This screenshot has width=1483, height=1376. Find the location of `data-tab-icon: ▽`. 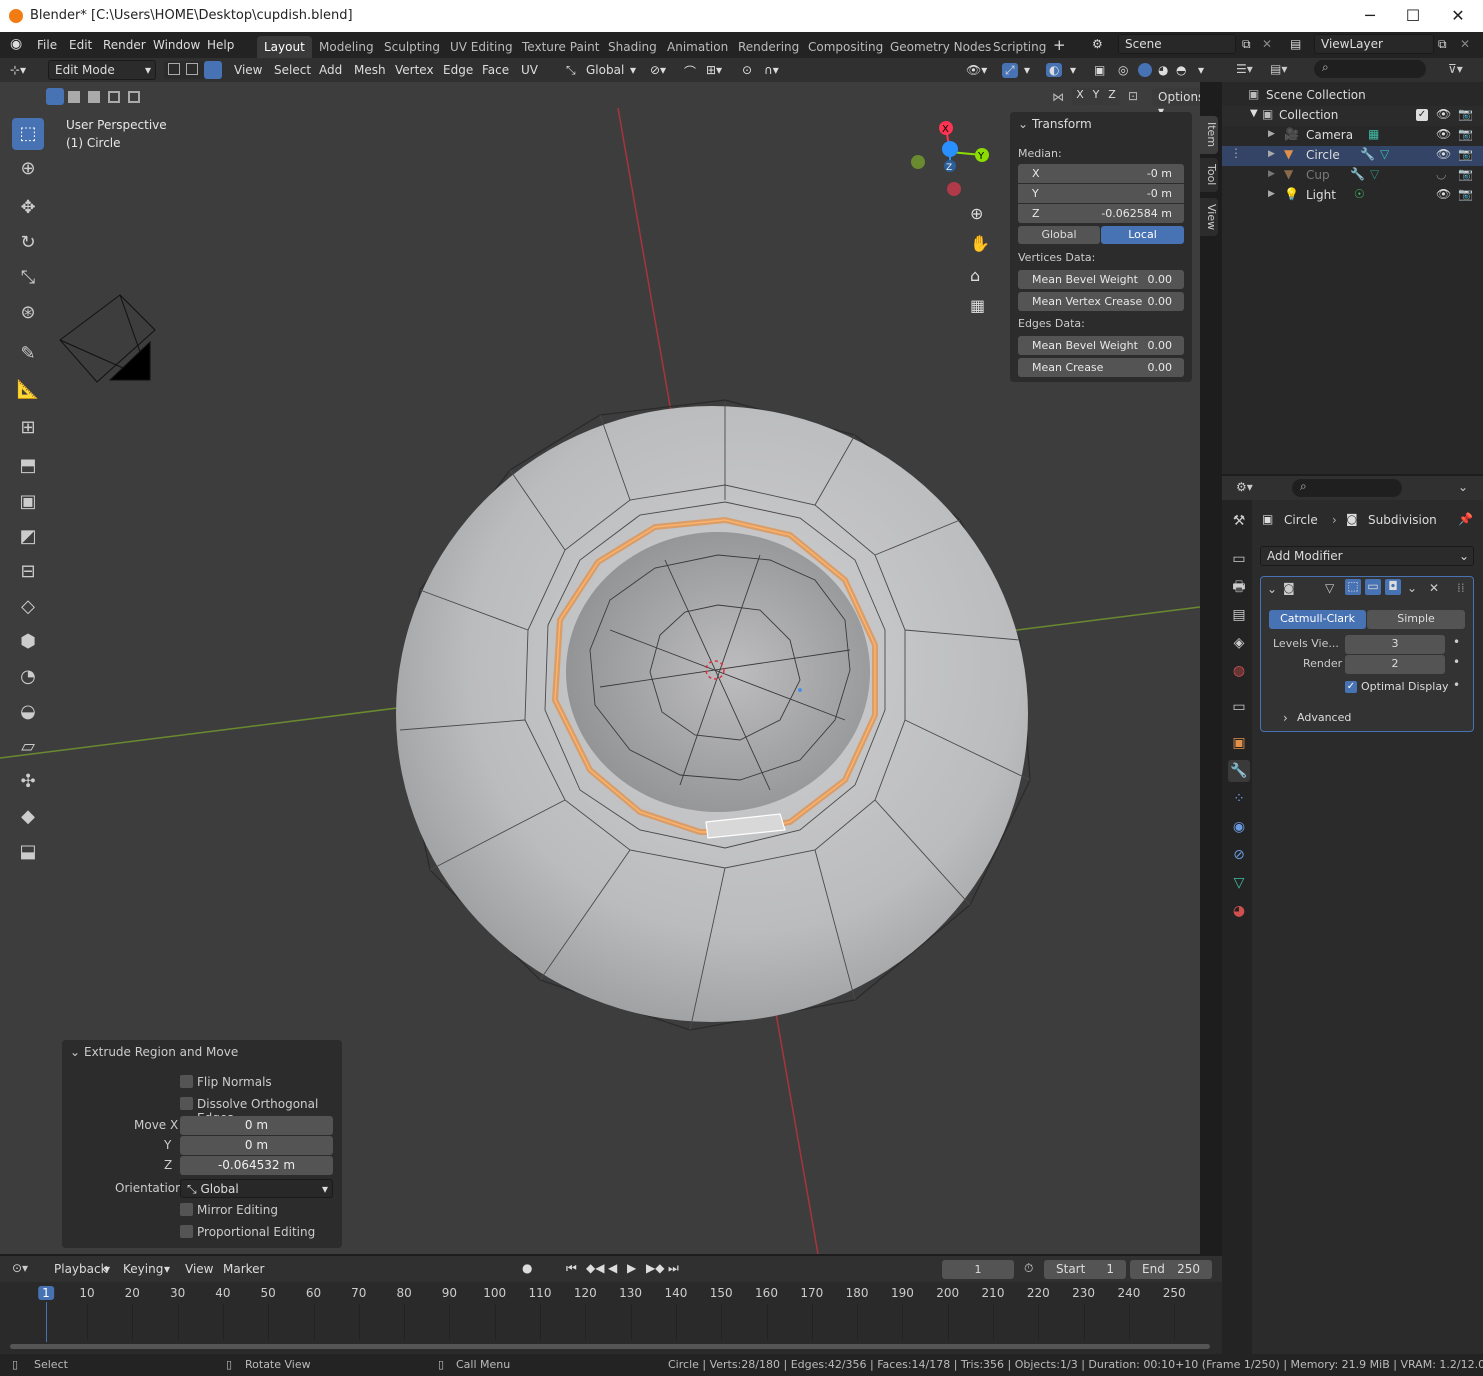

data-tab-icon: ▽ is located at coordinates (1239, 883).